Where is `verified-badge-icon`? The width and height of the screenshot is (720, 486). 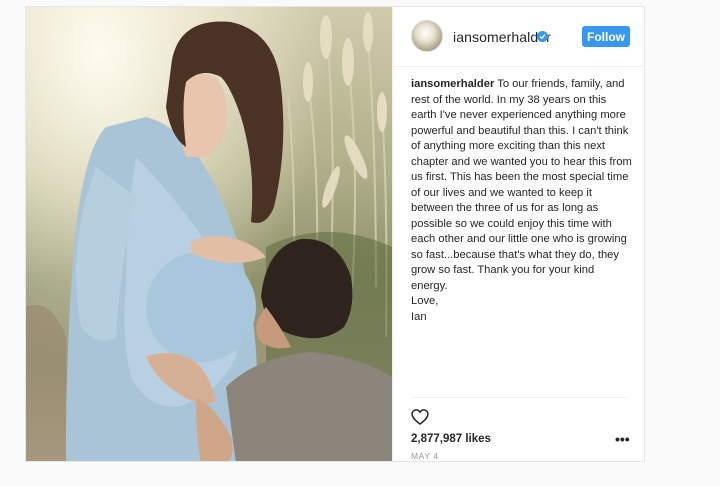 verified-badge-icon is located at coordinates (542, 36).